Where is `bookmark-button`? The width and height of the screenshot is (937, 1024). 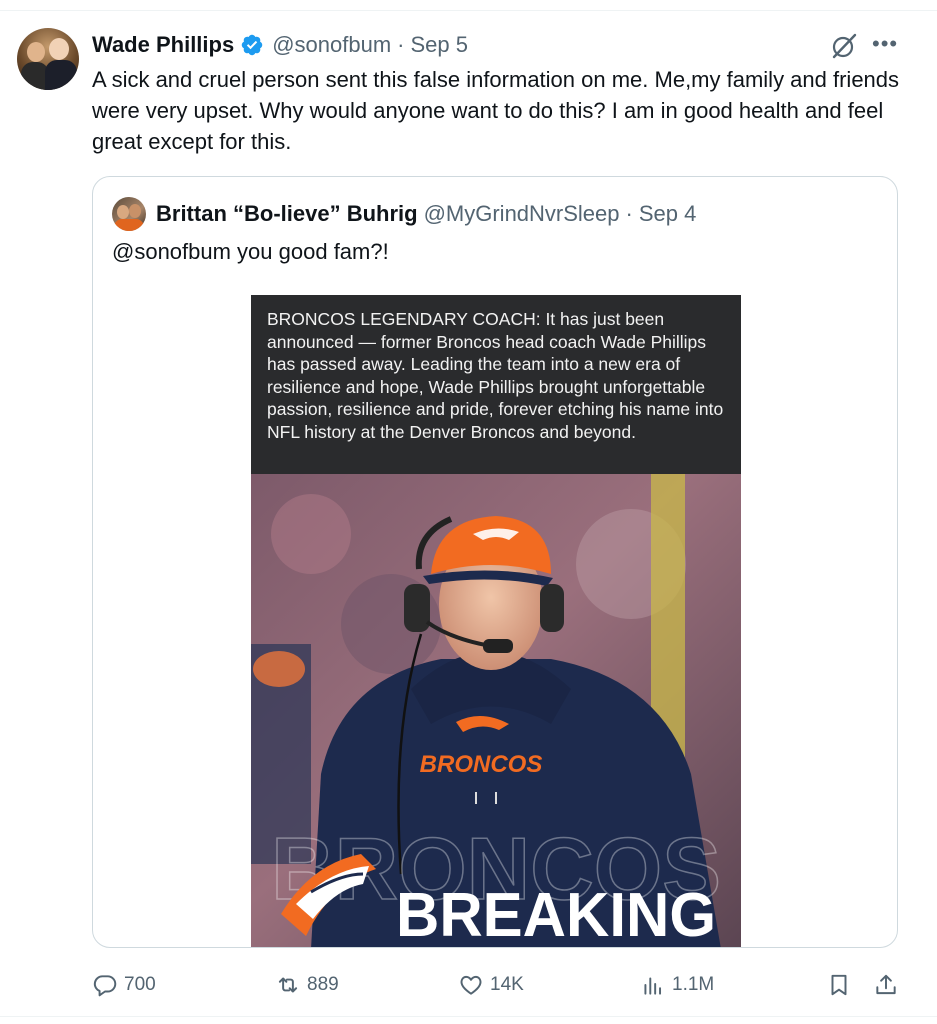 bookmark-button is located at coordinates (842, 985).